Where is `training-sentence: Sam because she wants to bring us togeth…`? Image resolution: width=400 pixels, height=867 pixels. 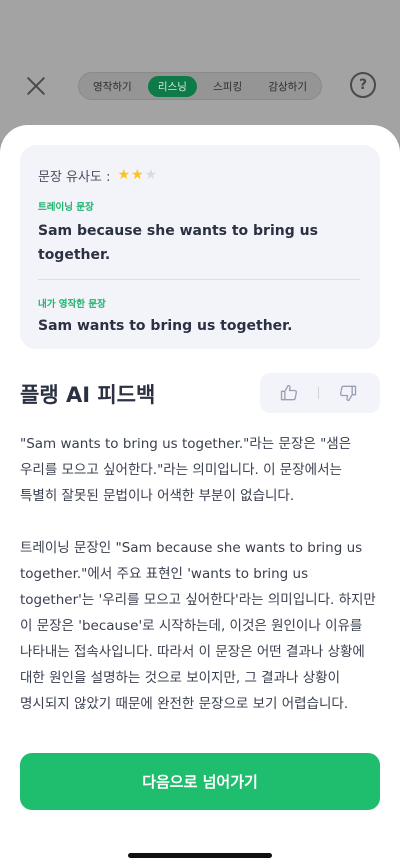 training-sentence: Sam because she wants to bring us togeth… is located at coordinates (178, 243).